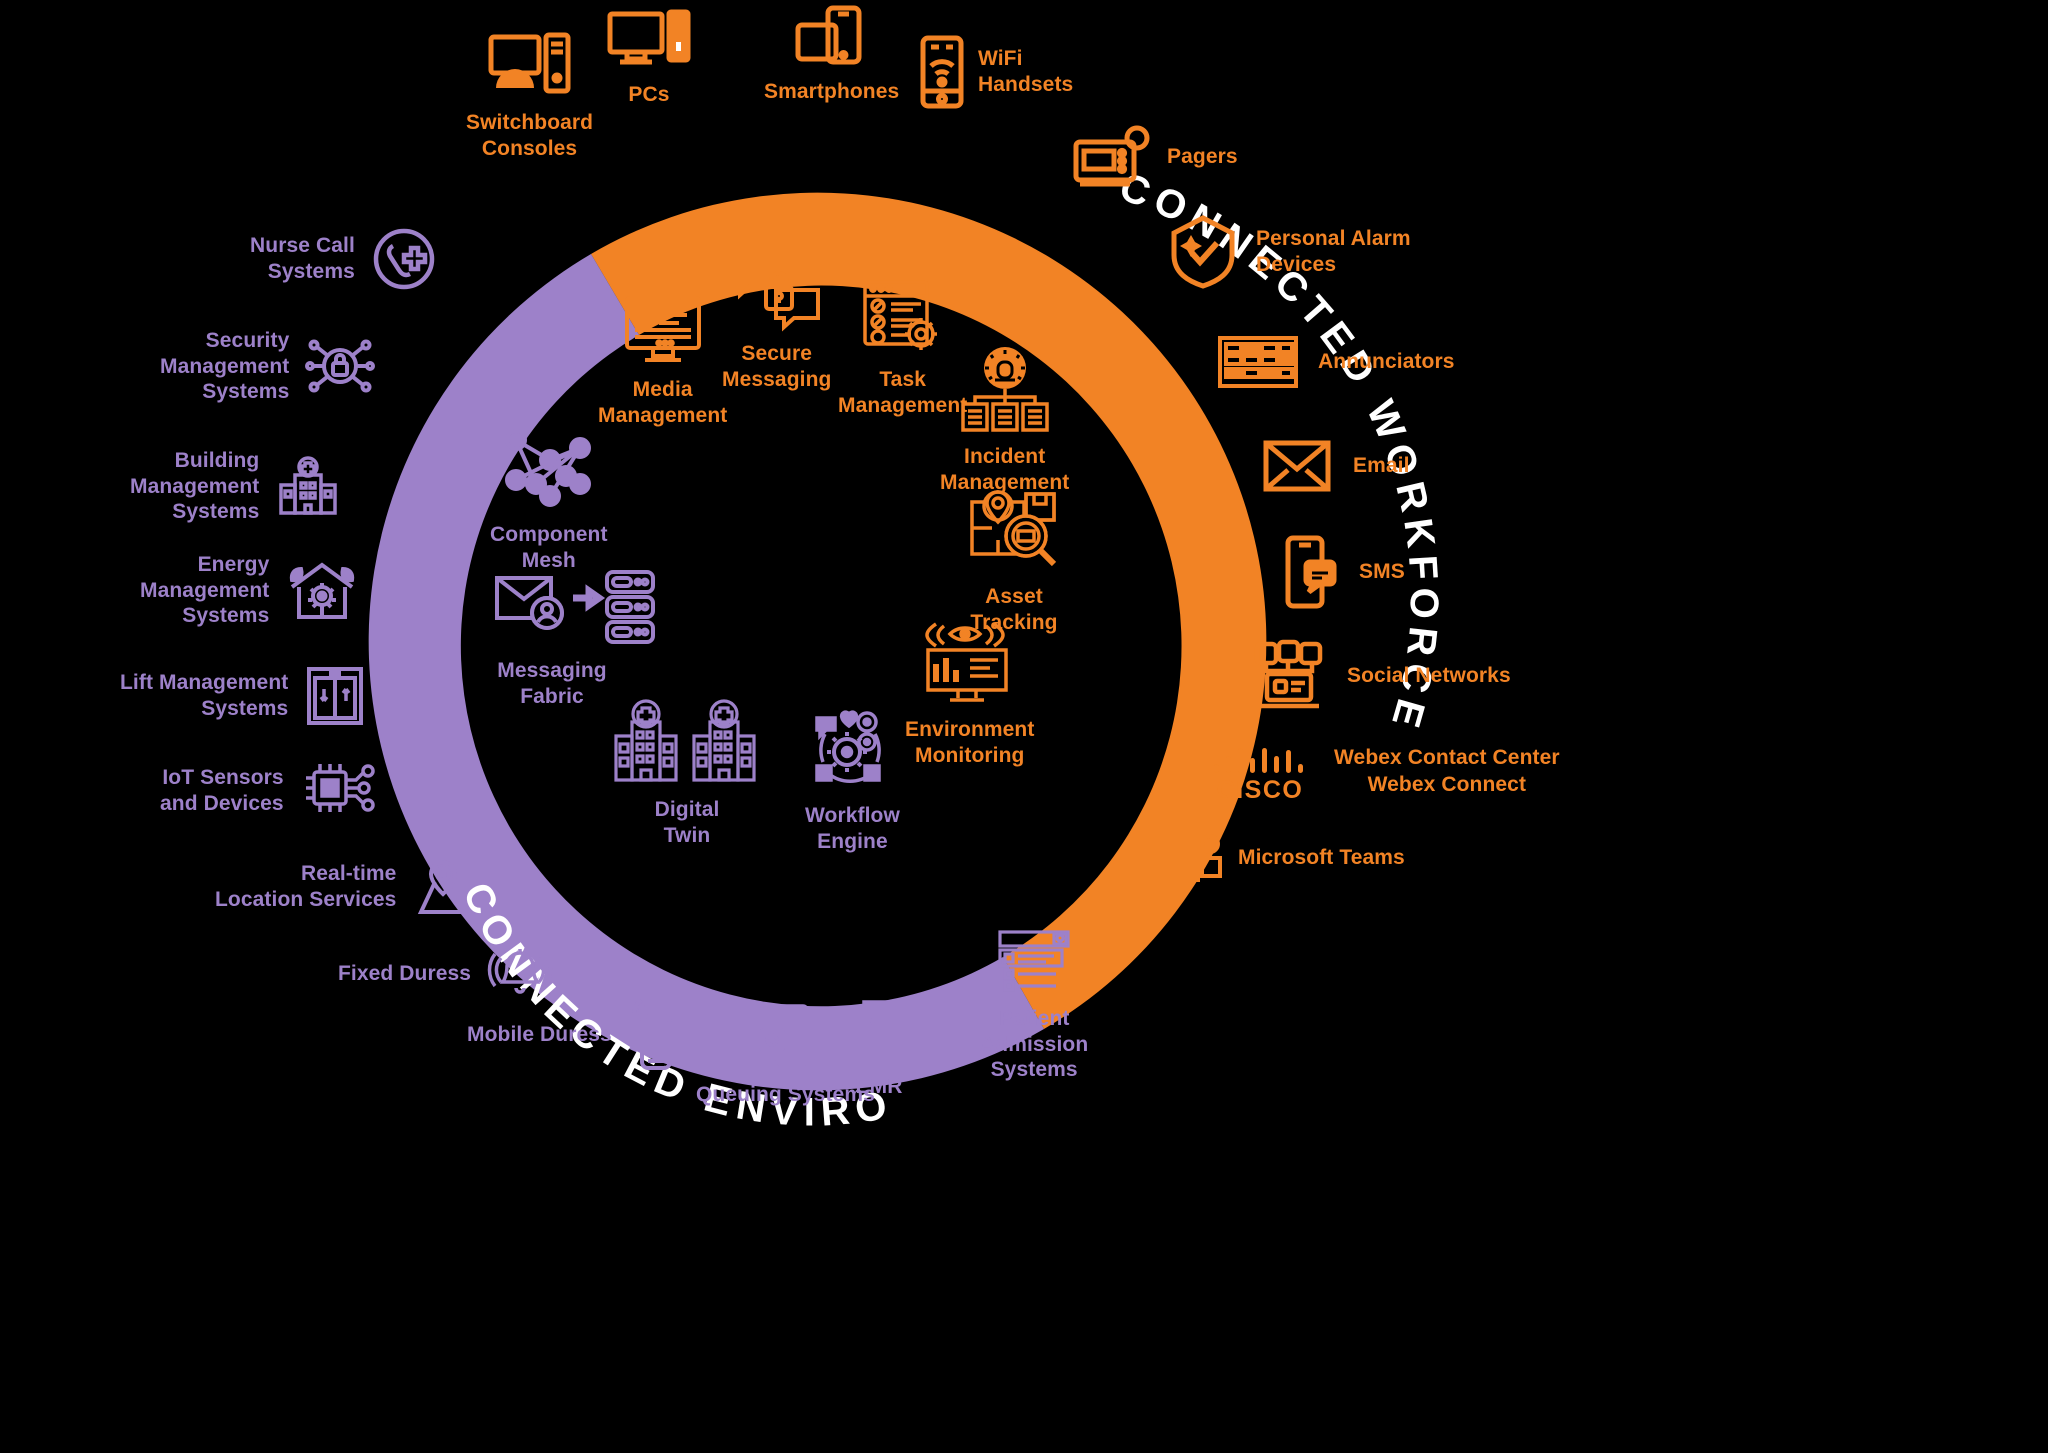 The width and height of the screenshot is (2048, 1453). I want to click on node-security-management-systems: Security Management Systems, so click(268, 366).